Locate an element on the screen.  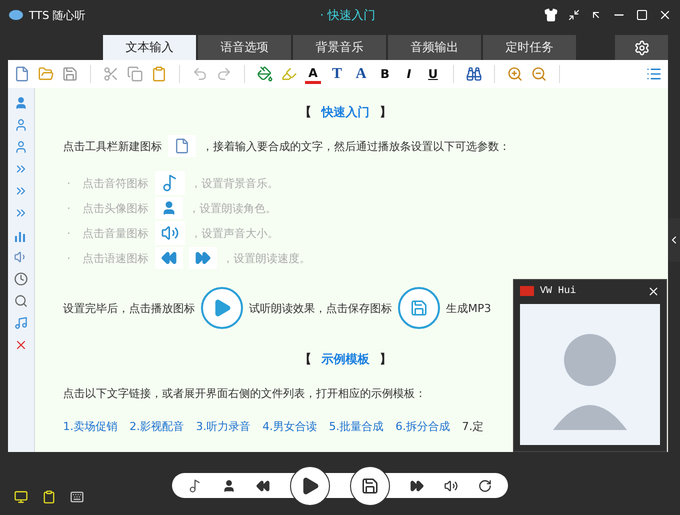
paste-icon is located at coordinates (159, 74).